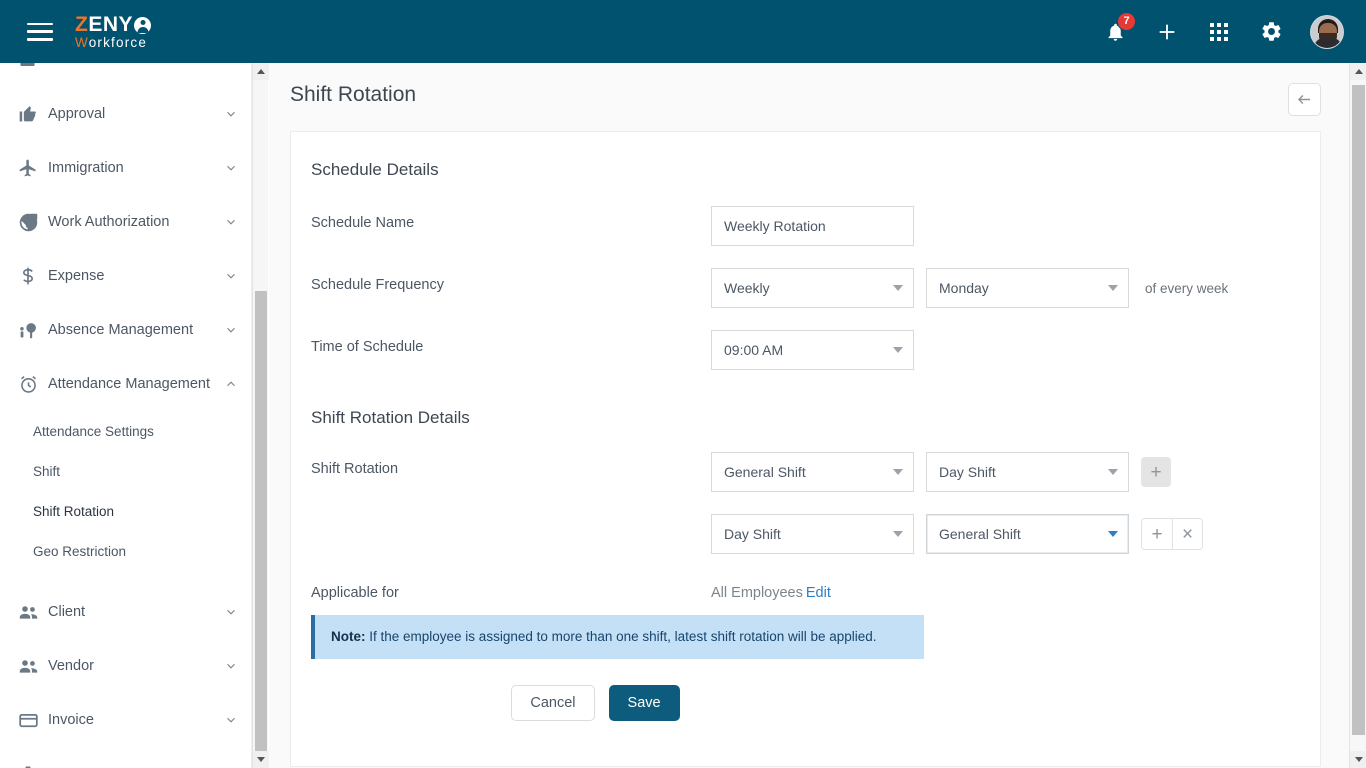 The image size is (1366, 768). What do you see at coordinates (33, 720) in the screenshot?
I see `card-icon` at bounding box center [33, 720].